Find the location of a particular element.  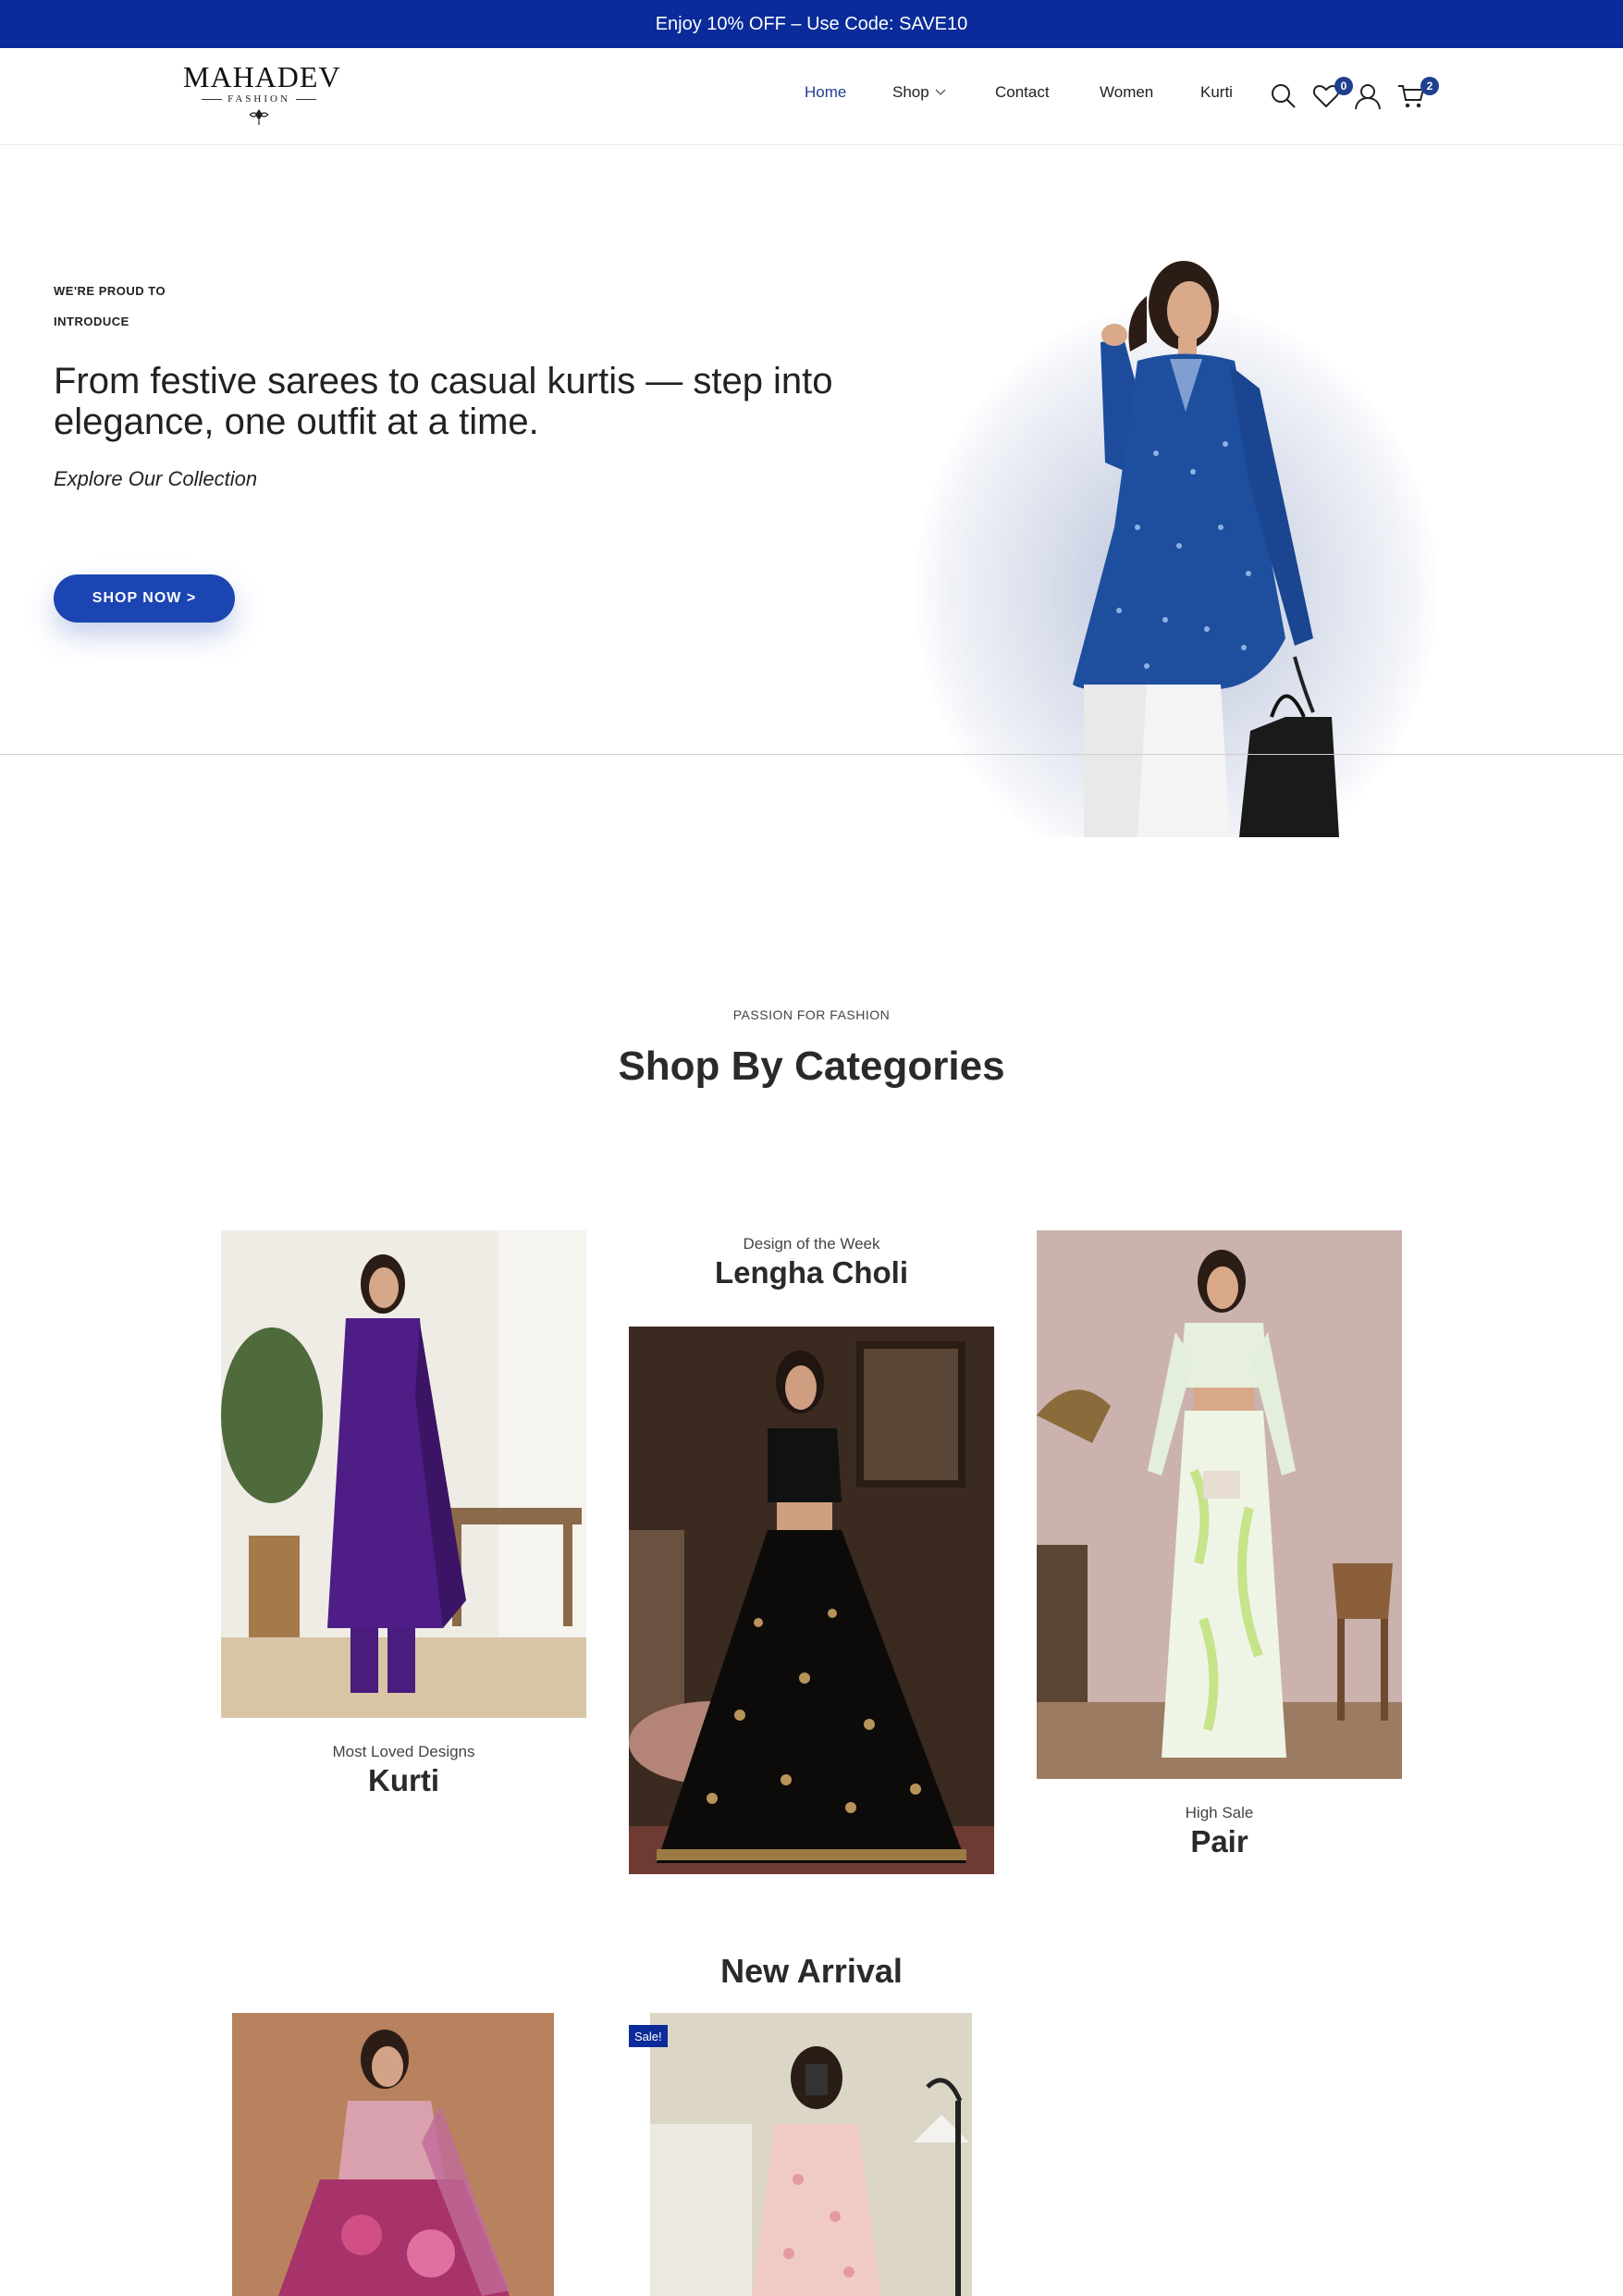

brand-logo: MAHADEV FASHION is located at coordinates (262, 94).